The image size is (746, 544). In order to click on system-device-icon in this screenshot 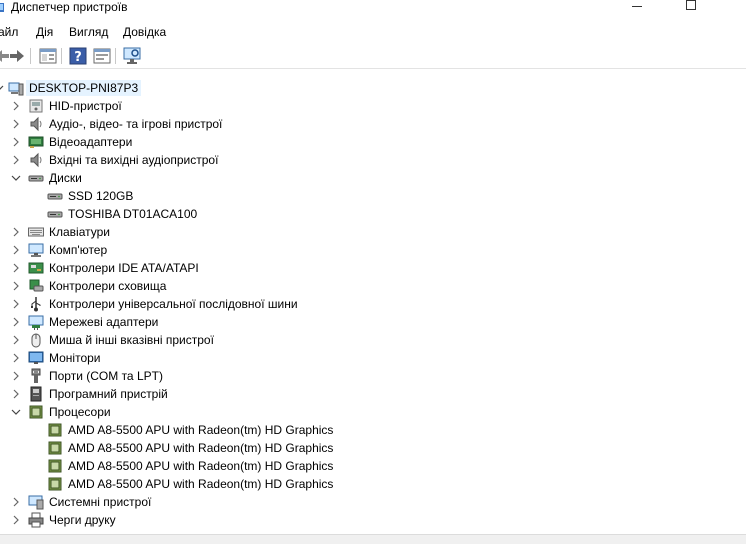, I will do `click(36, 502)`.